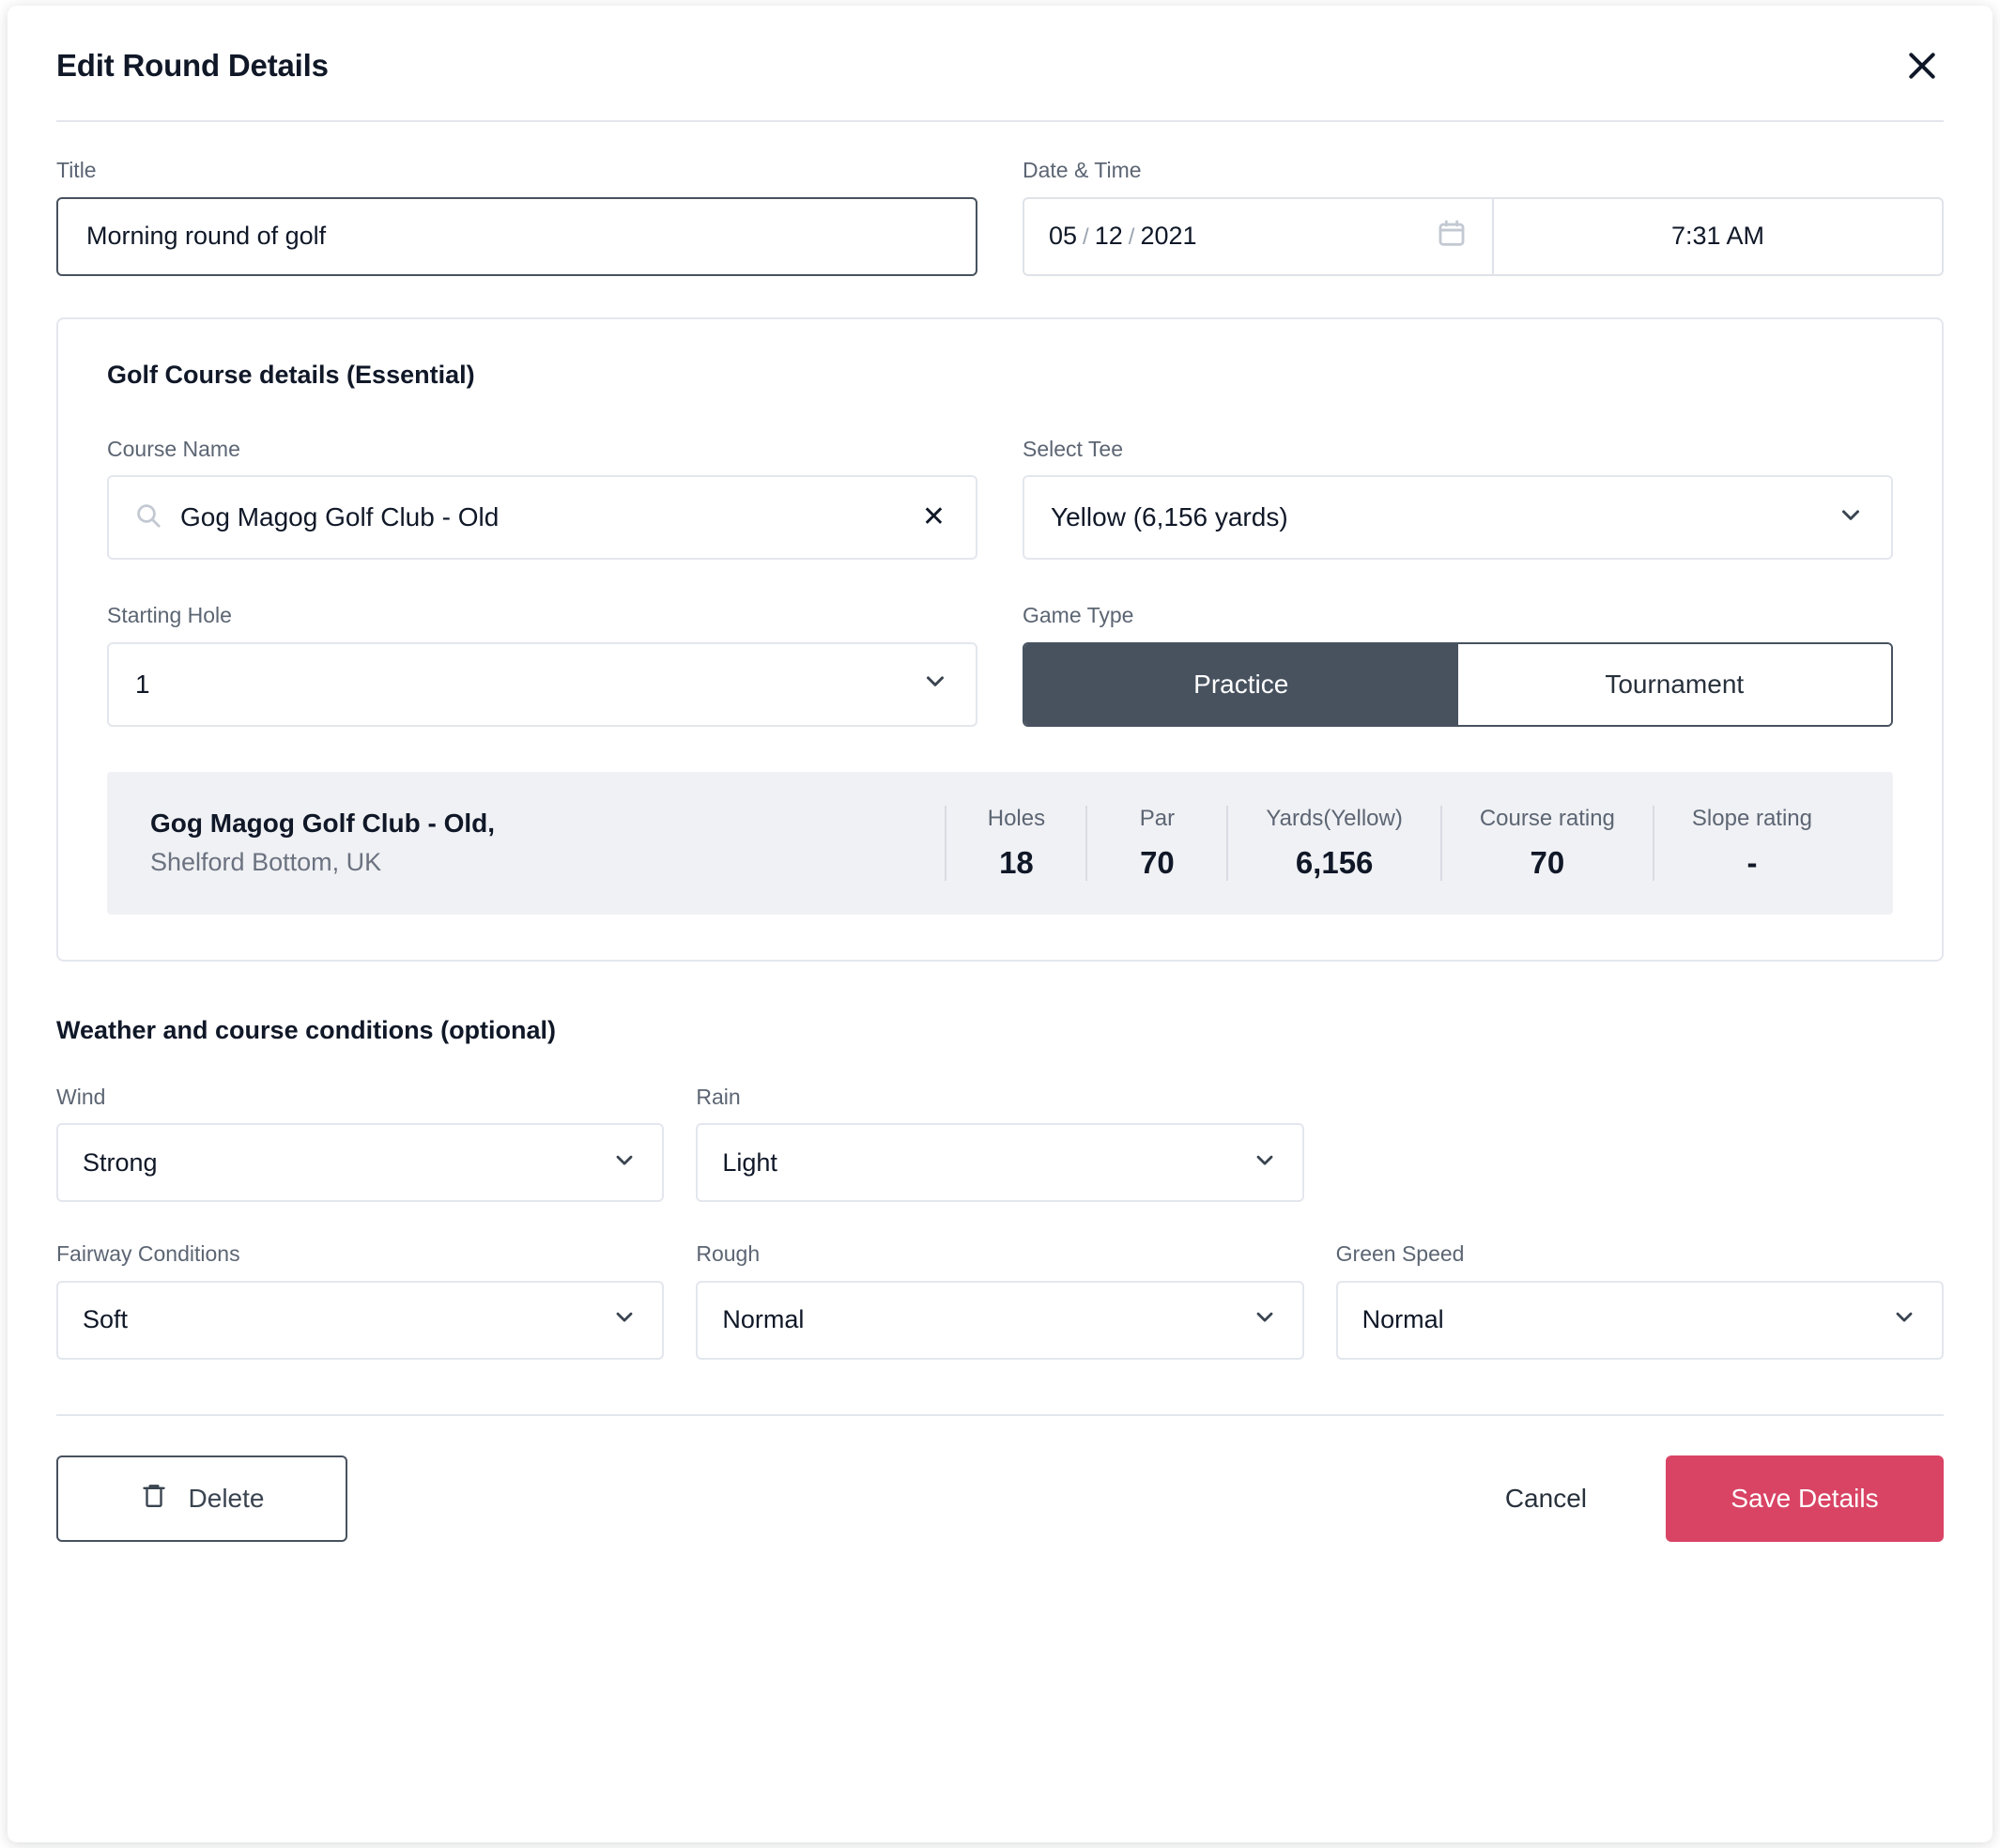  What do you see at coordinates (1546, 843) in the screenshot?
I see `stat-course-rating: Course rating 70` at bounding box center [1546, 843].